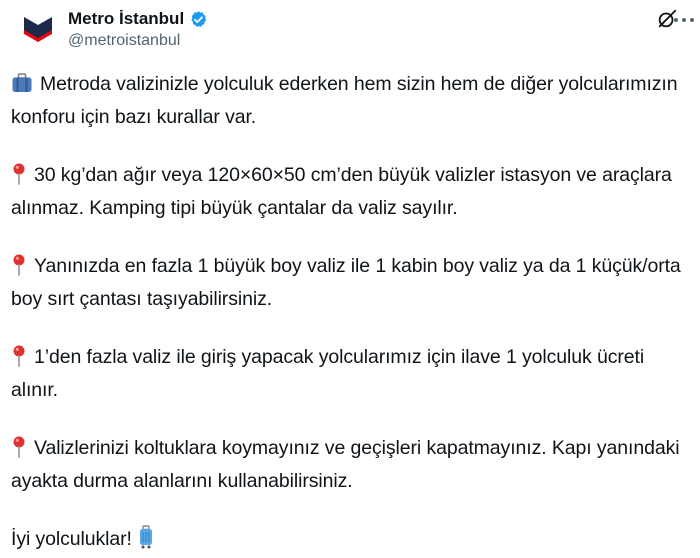 This screenshot has width=700, height=558. What do you see at coordinates (356, 34) in the screenshot?
I see `tweet-header: Metro İstanbul @metroistanbul` at bounding box center [356, 34].